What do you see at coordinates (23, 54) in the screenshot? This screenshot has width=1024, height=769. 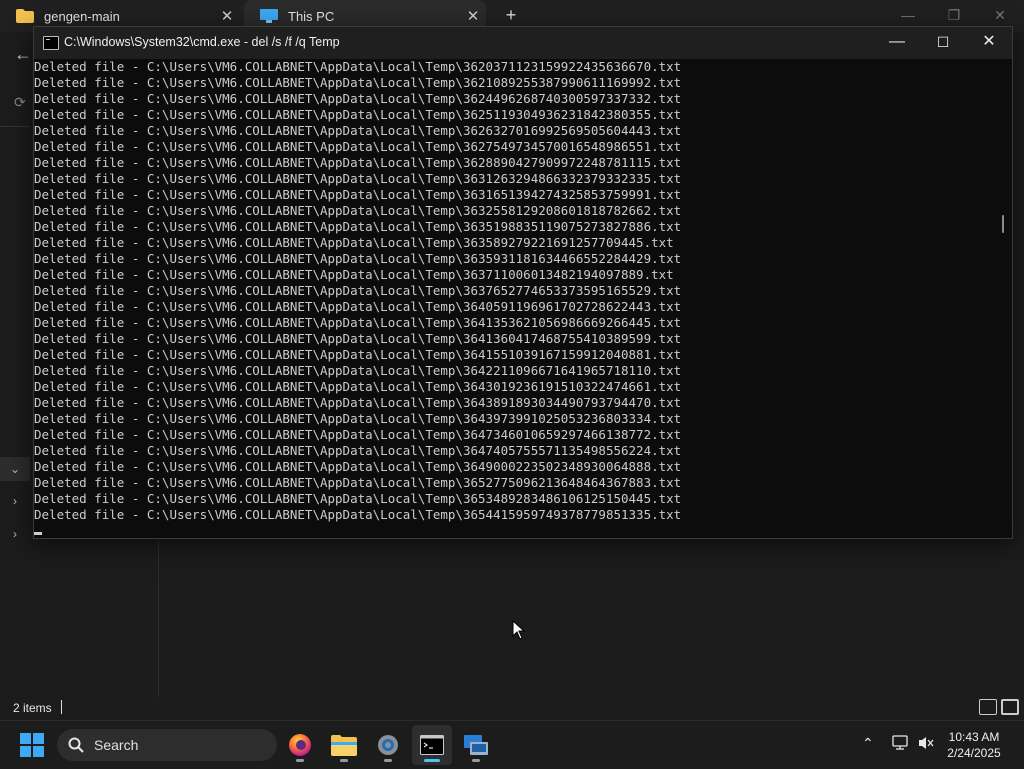 I see `back-arrow-icon: ←` at bounding box center [23, 54].